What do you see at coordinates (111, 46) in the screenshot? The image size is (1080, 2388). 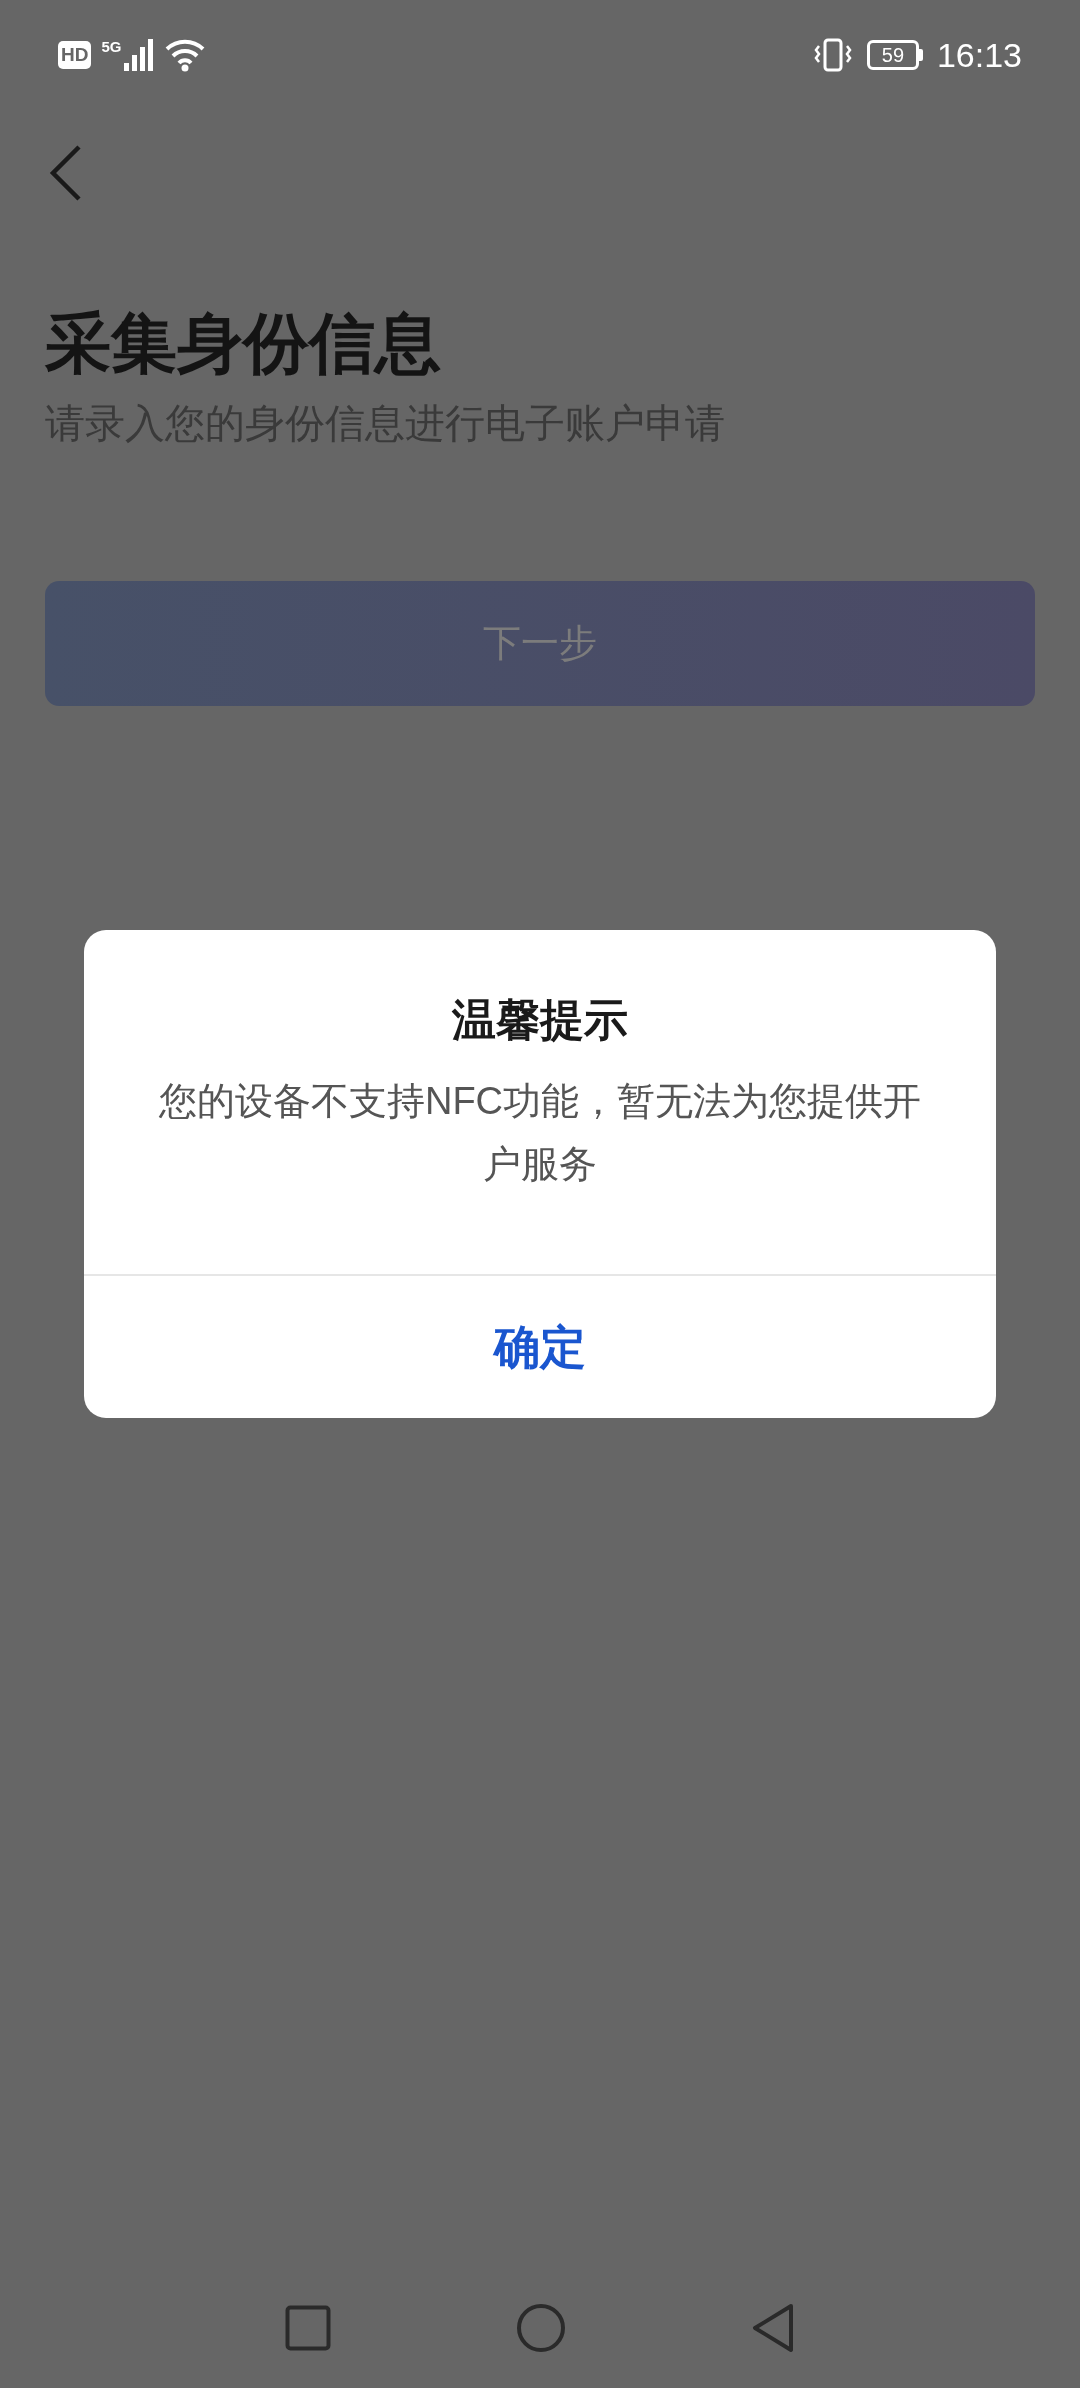 I see `network-label: 5G` at bounding box center [111, 46].